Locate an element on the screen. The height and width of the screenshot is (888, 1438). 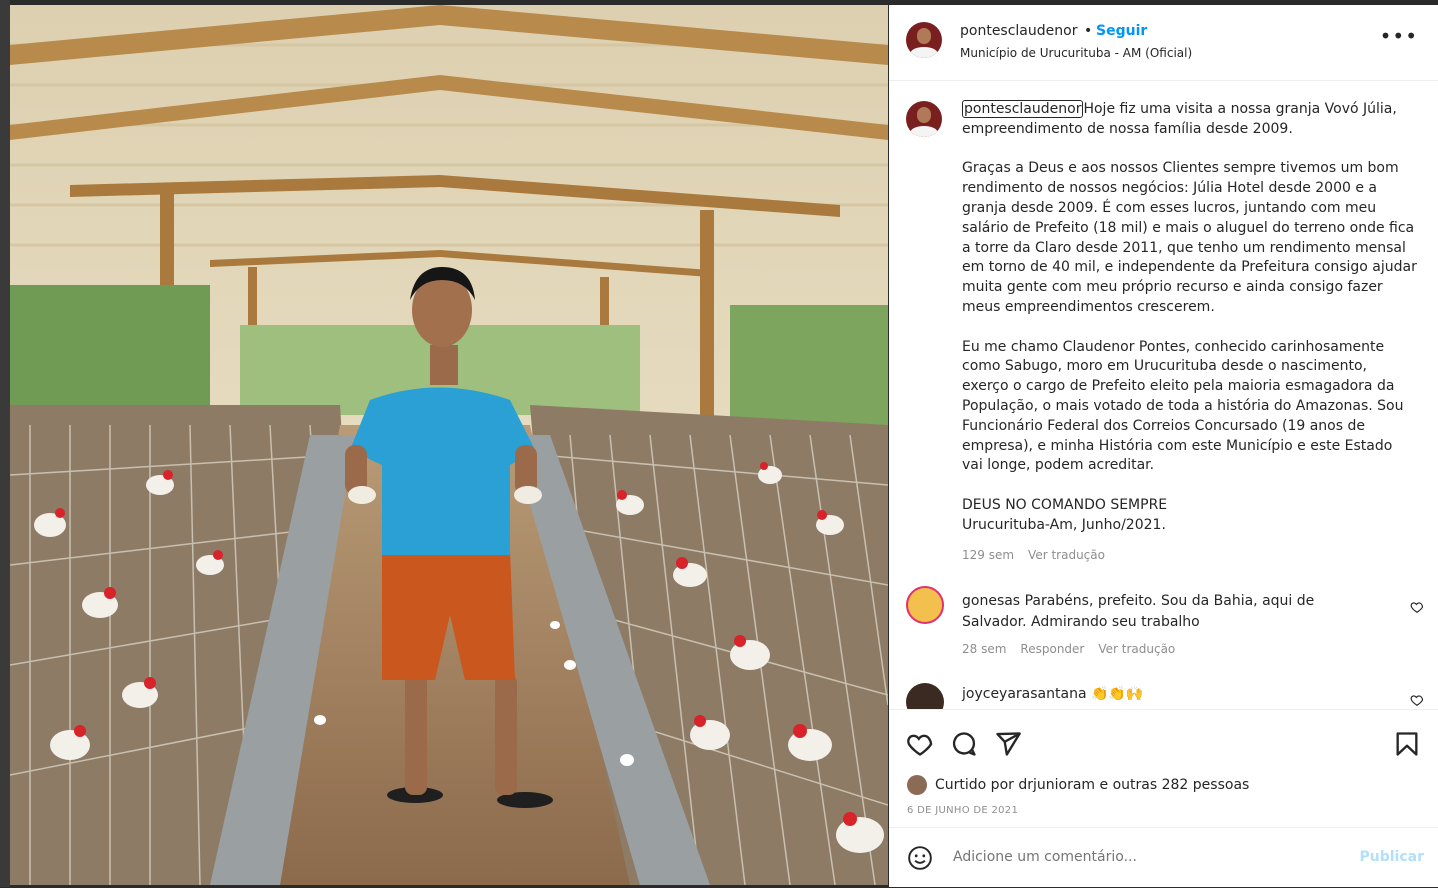
comment-meta: 28 sem Responder Ver tradução is located at coordinates (1068, 649).